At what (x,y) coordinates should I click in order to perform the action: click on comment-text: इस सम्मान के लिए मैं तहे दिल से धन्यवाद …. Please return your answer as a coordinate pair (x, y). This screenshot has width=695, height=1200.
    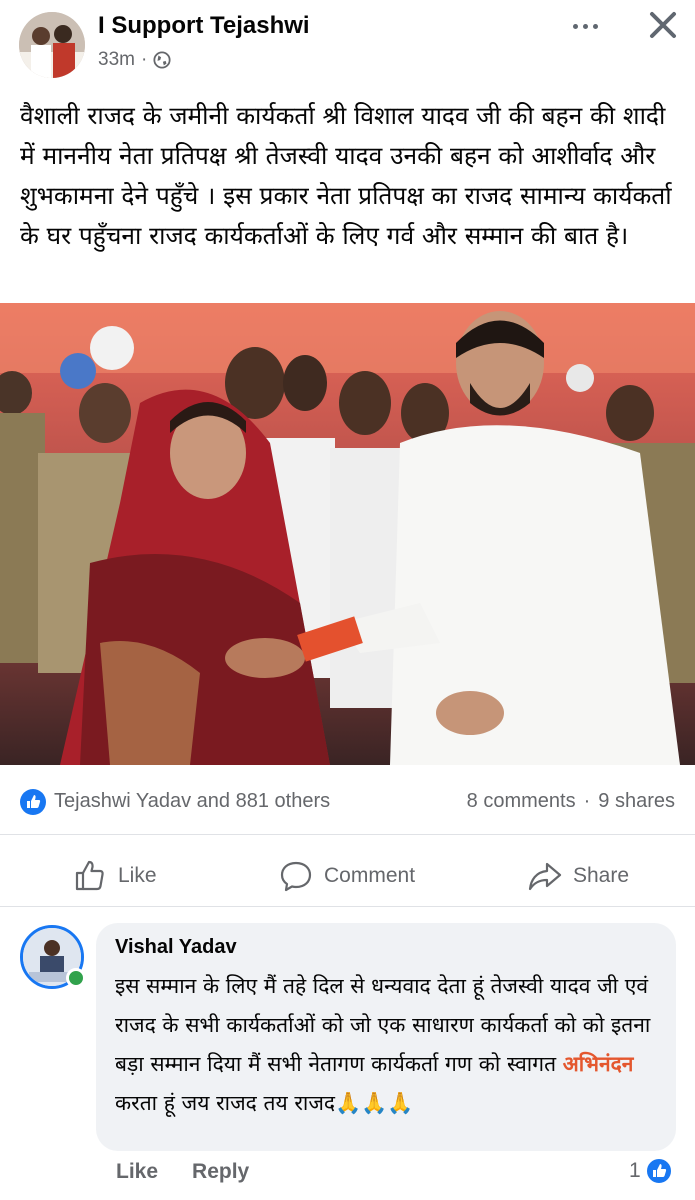
    Looking at the image, I should click on (386, 1045).